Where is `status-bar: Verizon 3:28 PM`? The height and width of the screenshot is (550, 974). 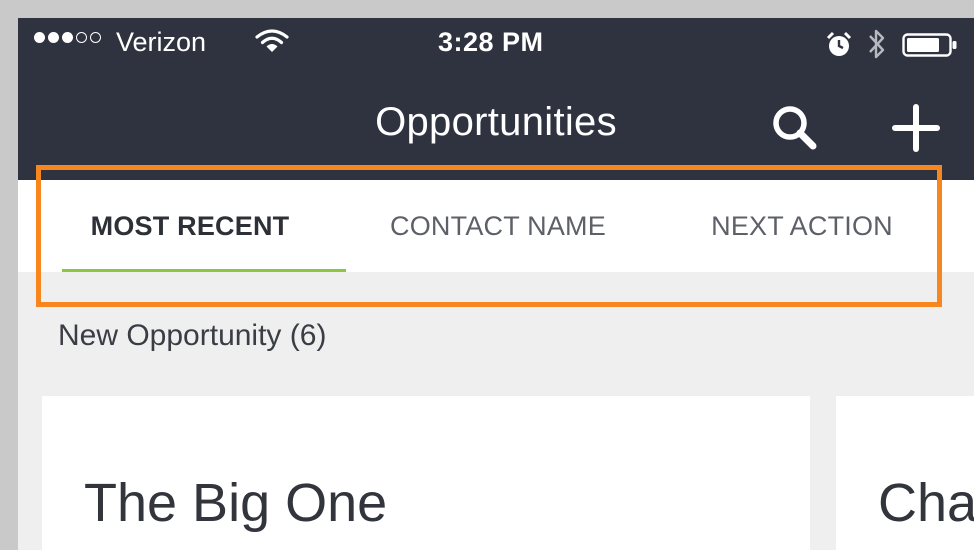
status-bar: Verizon 3:28 PM is located at coordinates (496, 45).